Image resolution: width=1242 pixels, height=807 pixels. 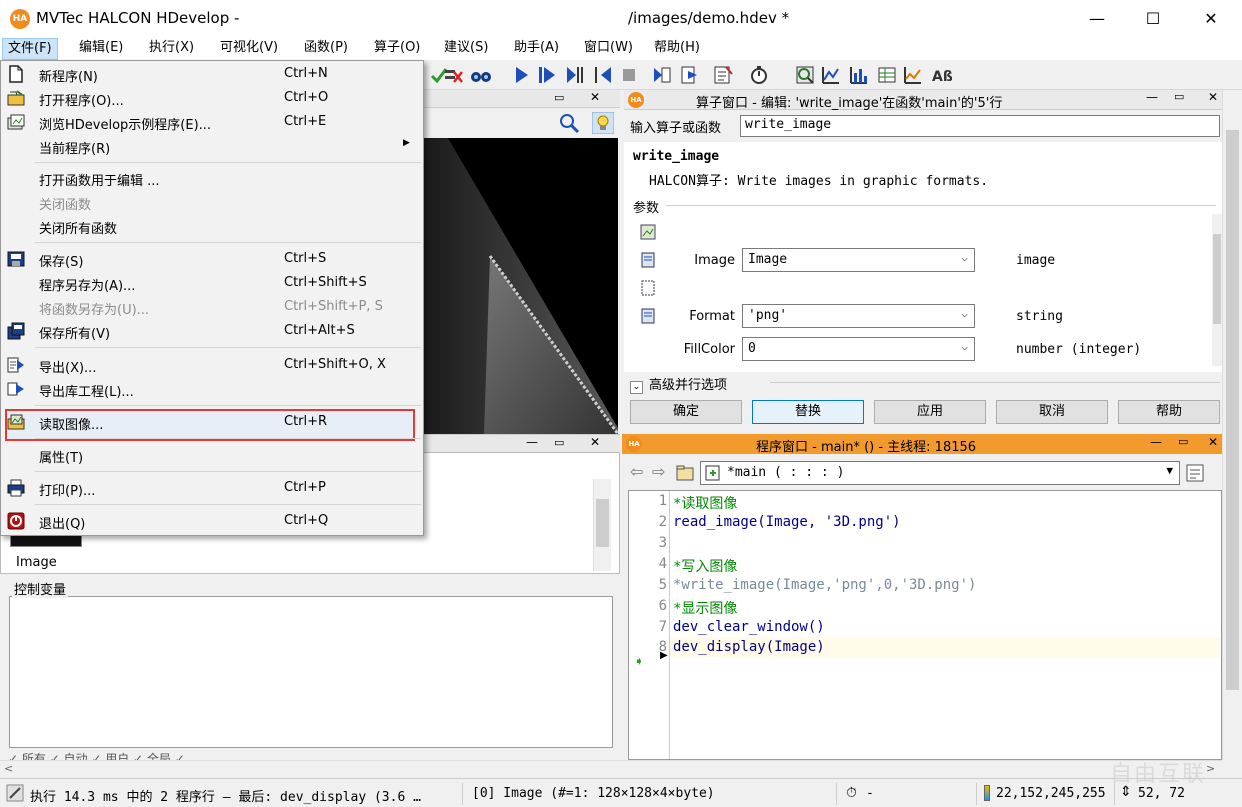 What do you see at coordinates (787, 522) in the screenshot?
I see `code-line: read_image(Image, '3D.png')` at bounding box center [787, 522].